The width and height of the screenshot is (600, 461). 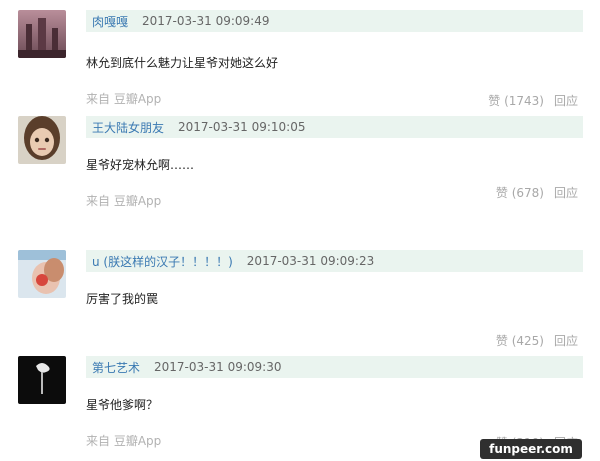 I want to click on username-link: u (朕这样的汉子！！！！), so click(x=162, y=261).